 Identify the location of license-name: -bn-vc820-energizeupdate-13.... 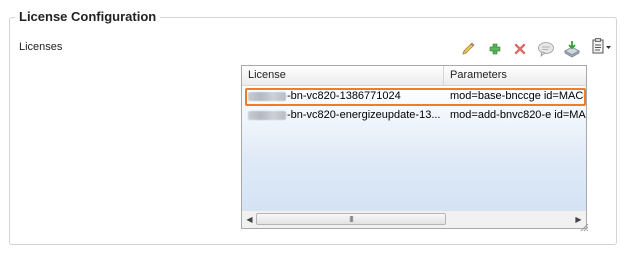
(364, 115).